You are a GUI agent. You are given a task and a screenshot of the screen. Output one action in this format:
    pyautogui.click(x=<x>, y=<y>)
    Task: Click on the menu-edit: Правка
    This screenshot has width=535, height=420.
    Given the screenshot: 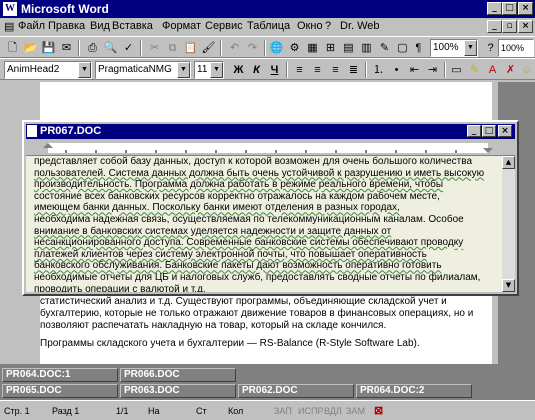 What is the action you would take?
    pyautogui.click(x=66, y=26)
    